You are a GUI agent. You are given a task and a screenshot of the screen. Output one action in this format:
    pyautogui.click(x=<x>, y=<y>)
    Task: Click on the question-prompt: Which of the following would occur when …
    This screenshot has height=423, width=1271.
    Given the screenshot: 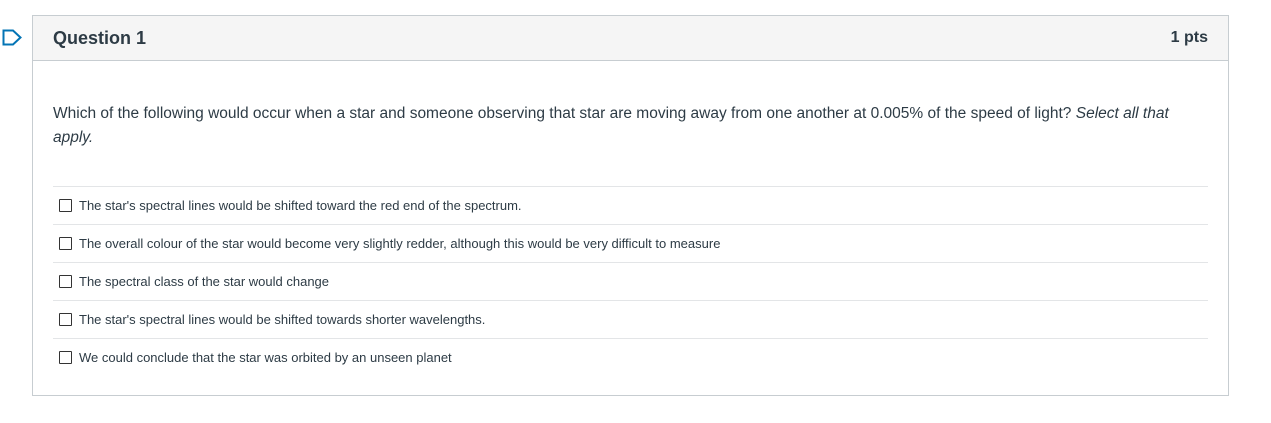 What is the action you would take?
    pyautogui.click(x=562, y=113)
    